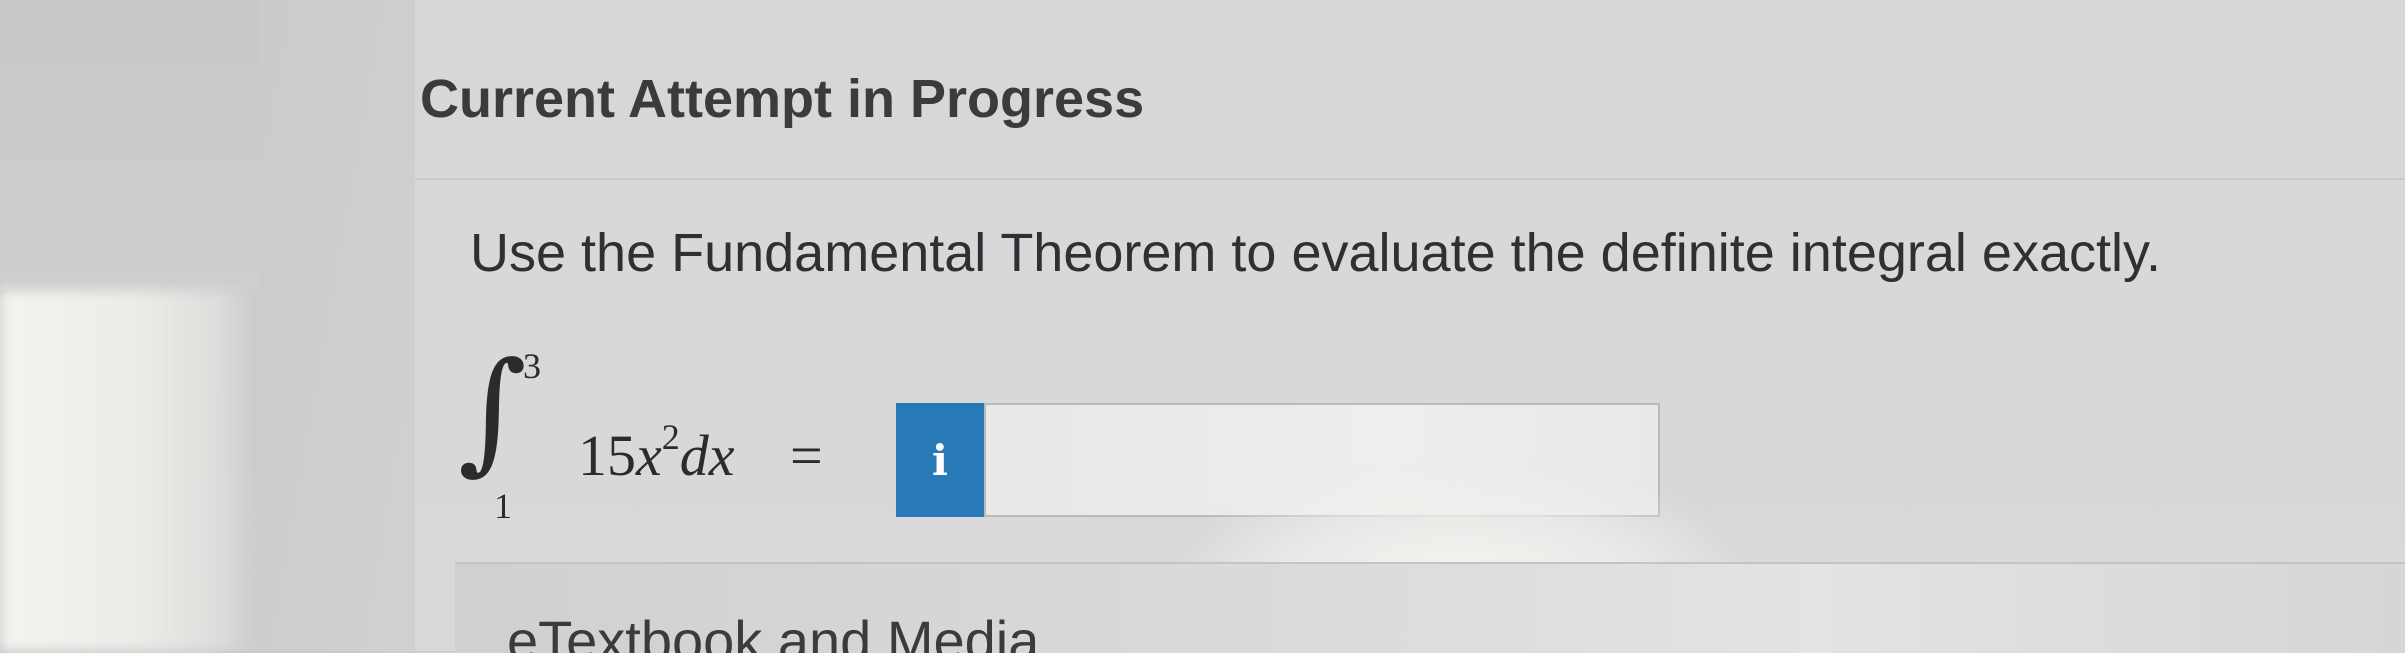 This screenshot has height=653, width=2405. I want to click on integrand-coefficient: 15, so click(607, 455).